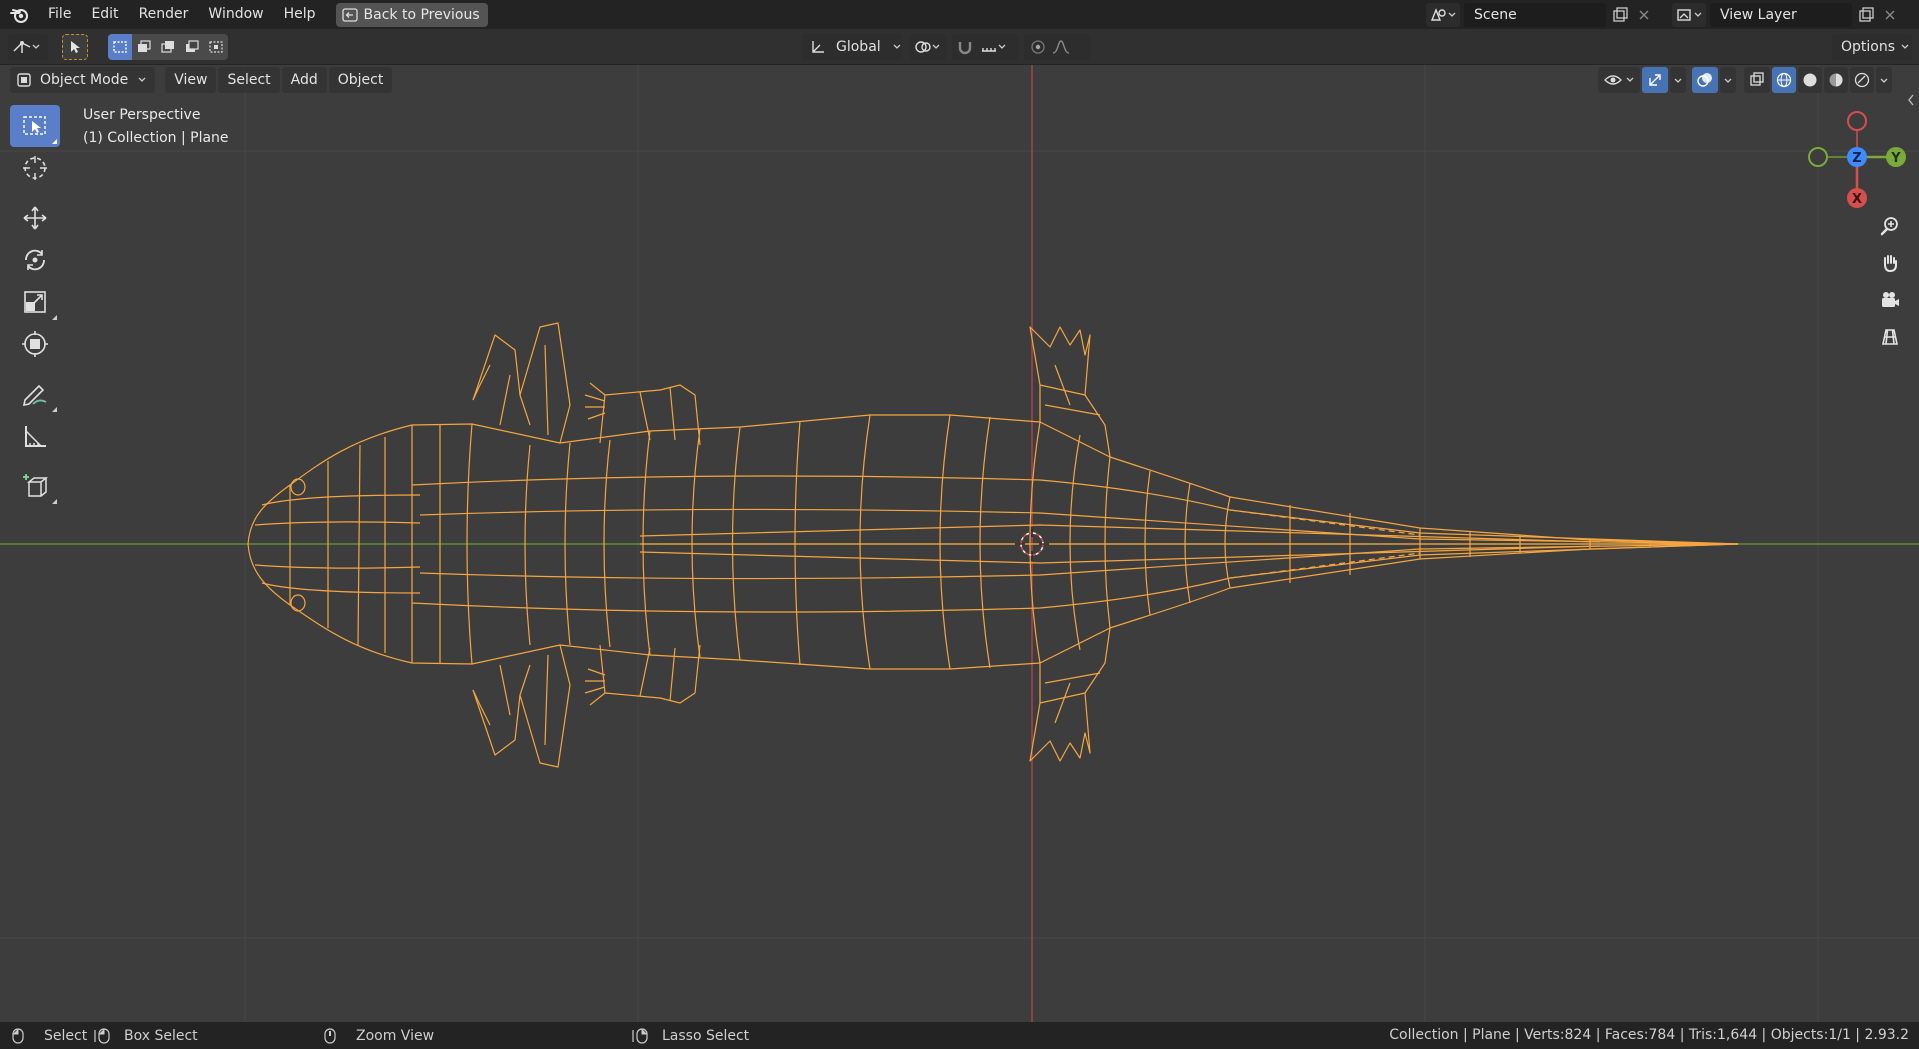 The width and height of the screenshot is (1919, 1049). I want to click on snap-group, so click(985, 47).